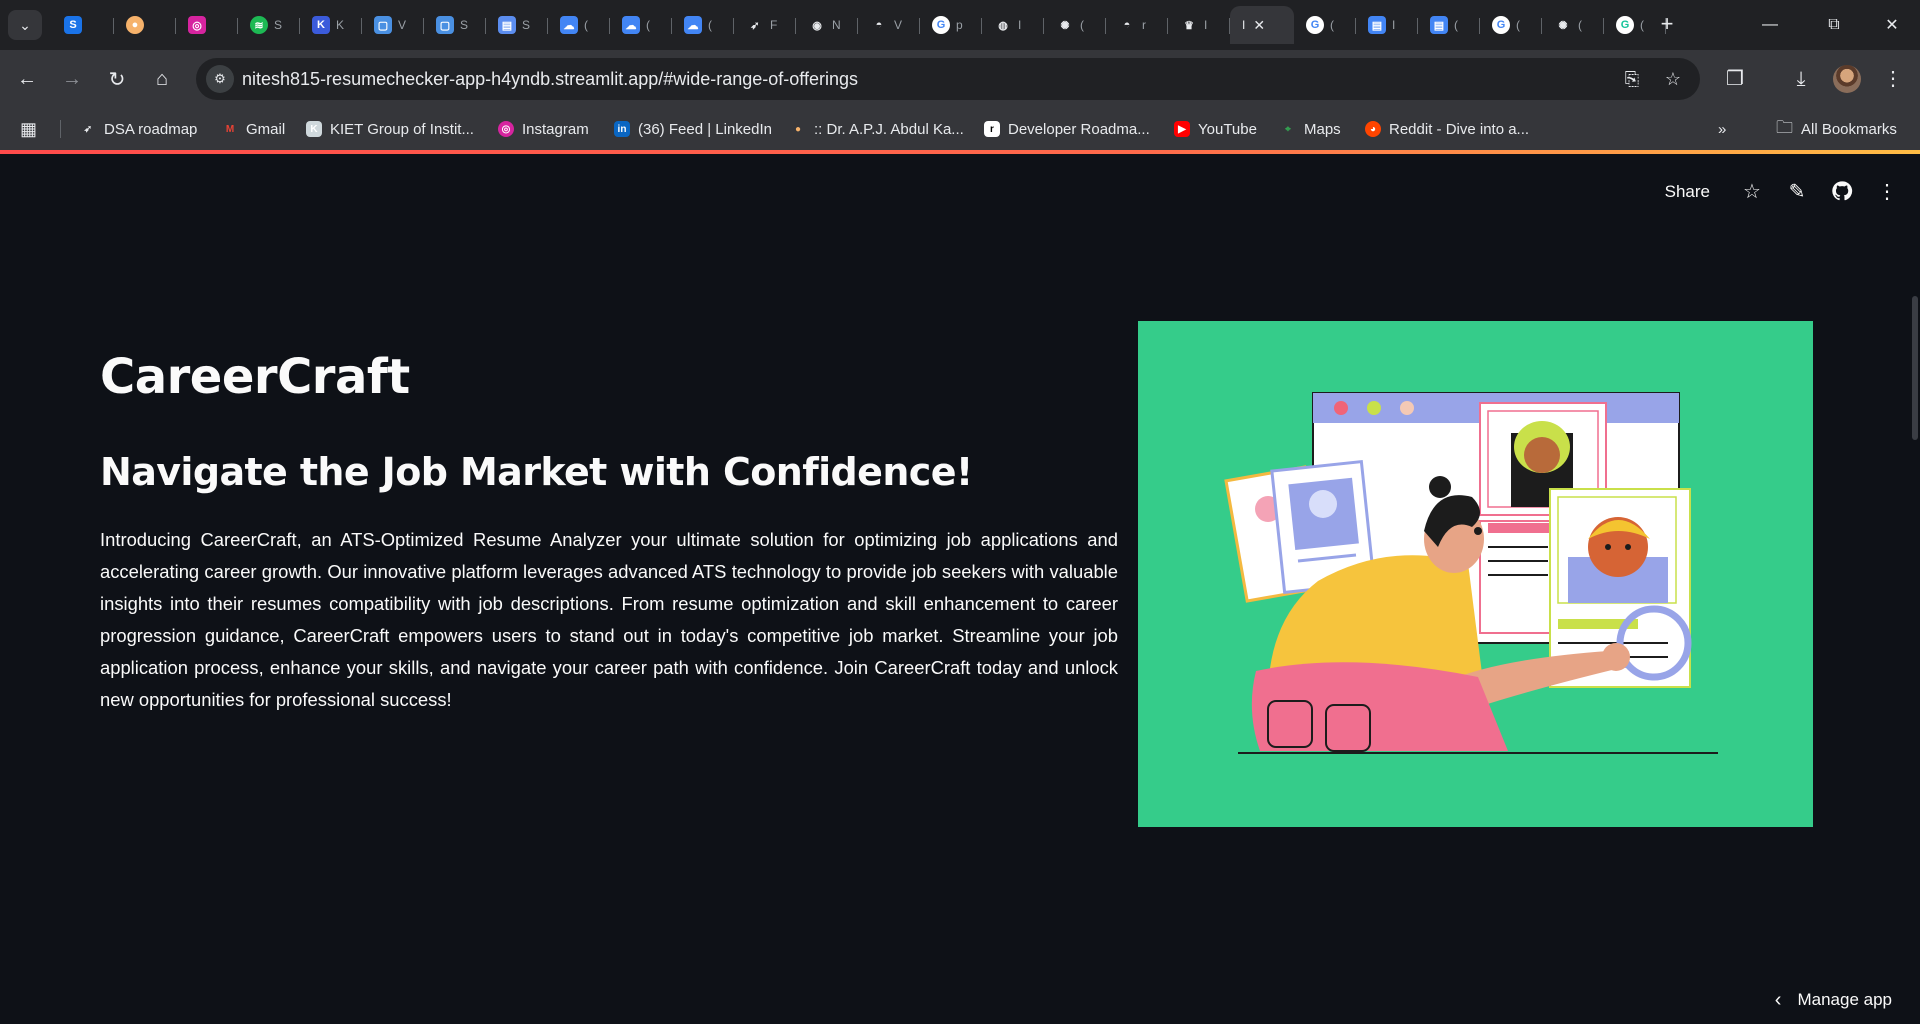 The width and height of the screenshot is (1920, 1024). I want to click on browser-tab: ◍ I, so click(1013, 25).